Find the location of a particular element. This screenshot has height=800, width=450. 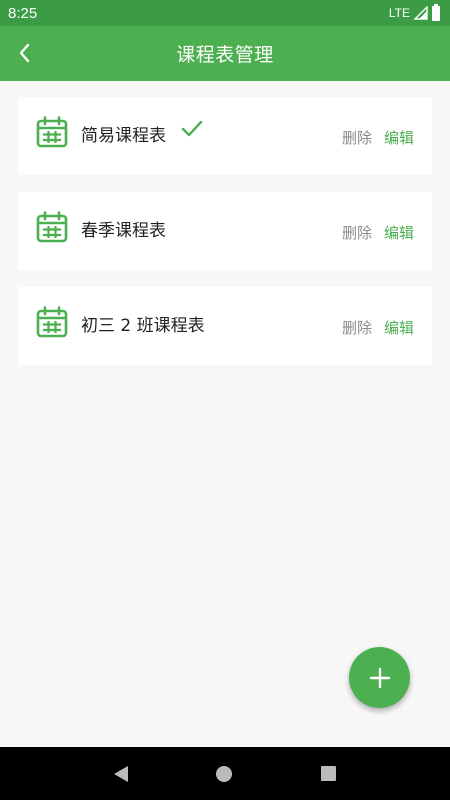

nav-recents-icon is located at coordinates (328, 773).